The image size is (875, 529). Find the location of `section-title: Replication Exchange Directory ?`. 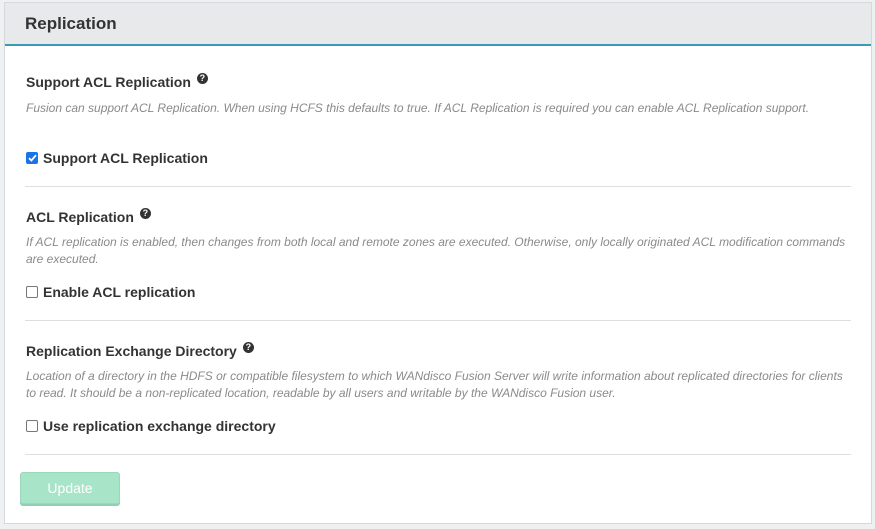

section-title: Replication Exchange Directory ? is located at coordinates (140, 350).